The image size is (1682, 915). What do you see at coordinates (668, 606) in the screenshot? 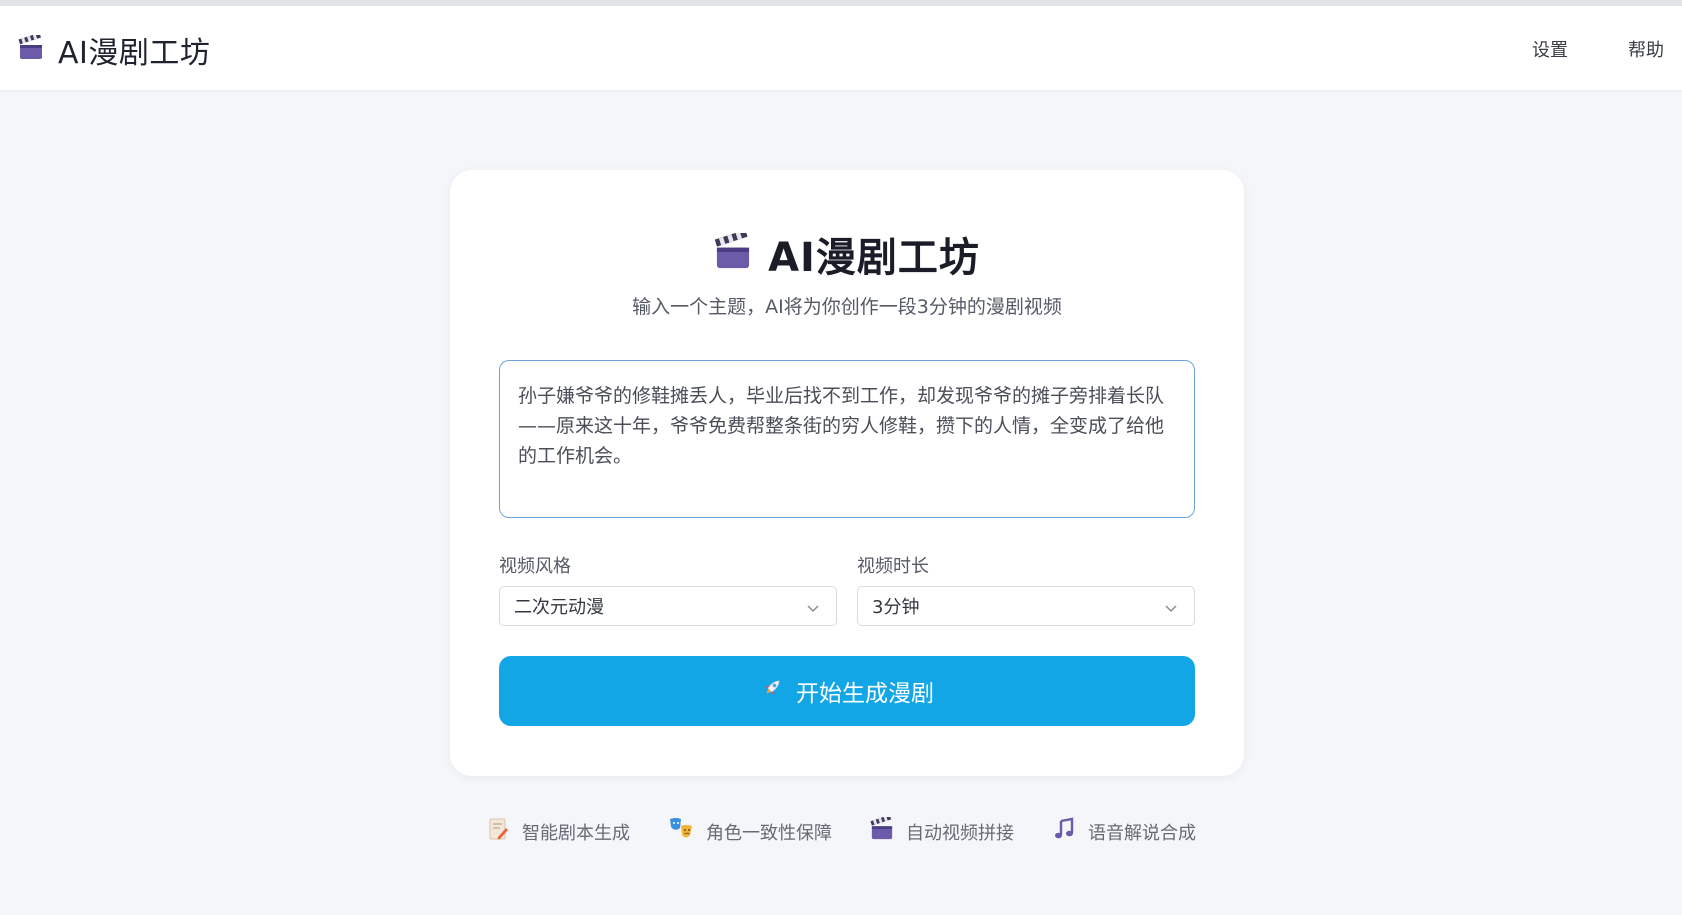
I see `style-select: 二次元动漫` at bounding box center [668, 606].